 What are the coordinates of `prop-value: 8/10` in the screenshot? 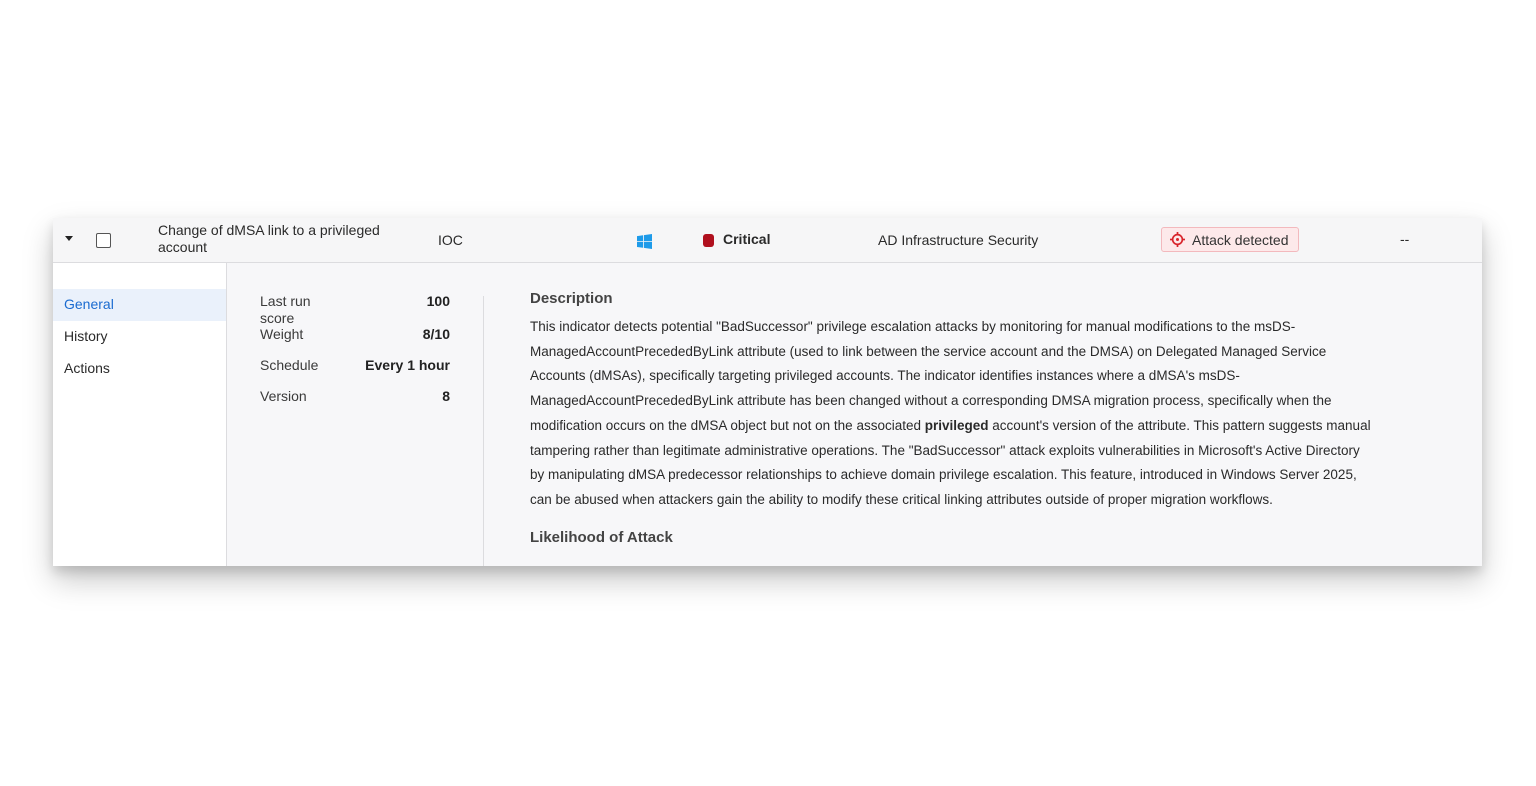 It's located at (436, 334).